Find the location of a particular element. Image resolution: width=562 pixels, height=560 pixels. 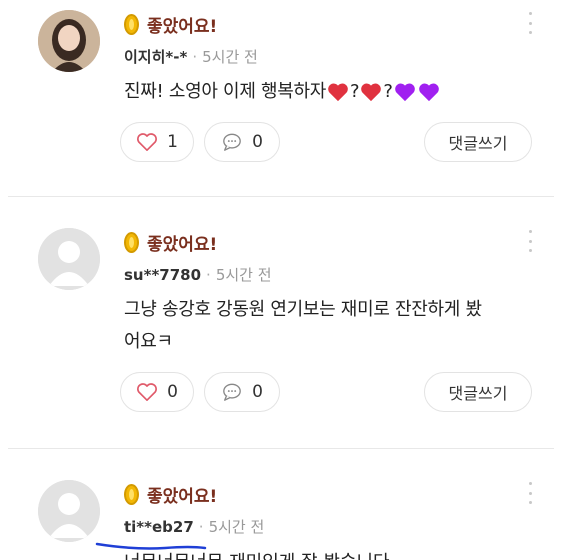

like-button: 1 is located at coordinates (157, 142).